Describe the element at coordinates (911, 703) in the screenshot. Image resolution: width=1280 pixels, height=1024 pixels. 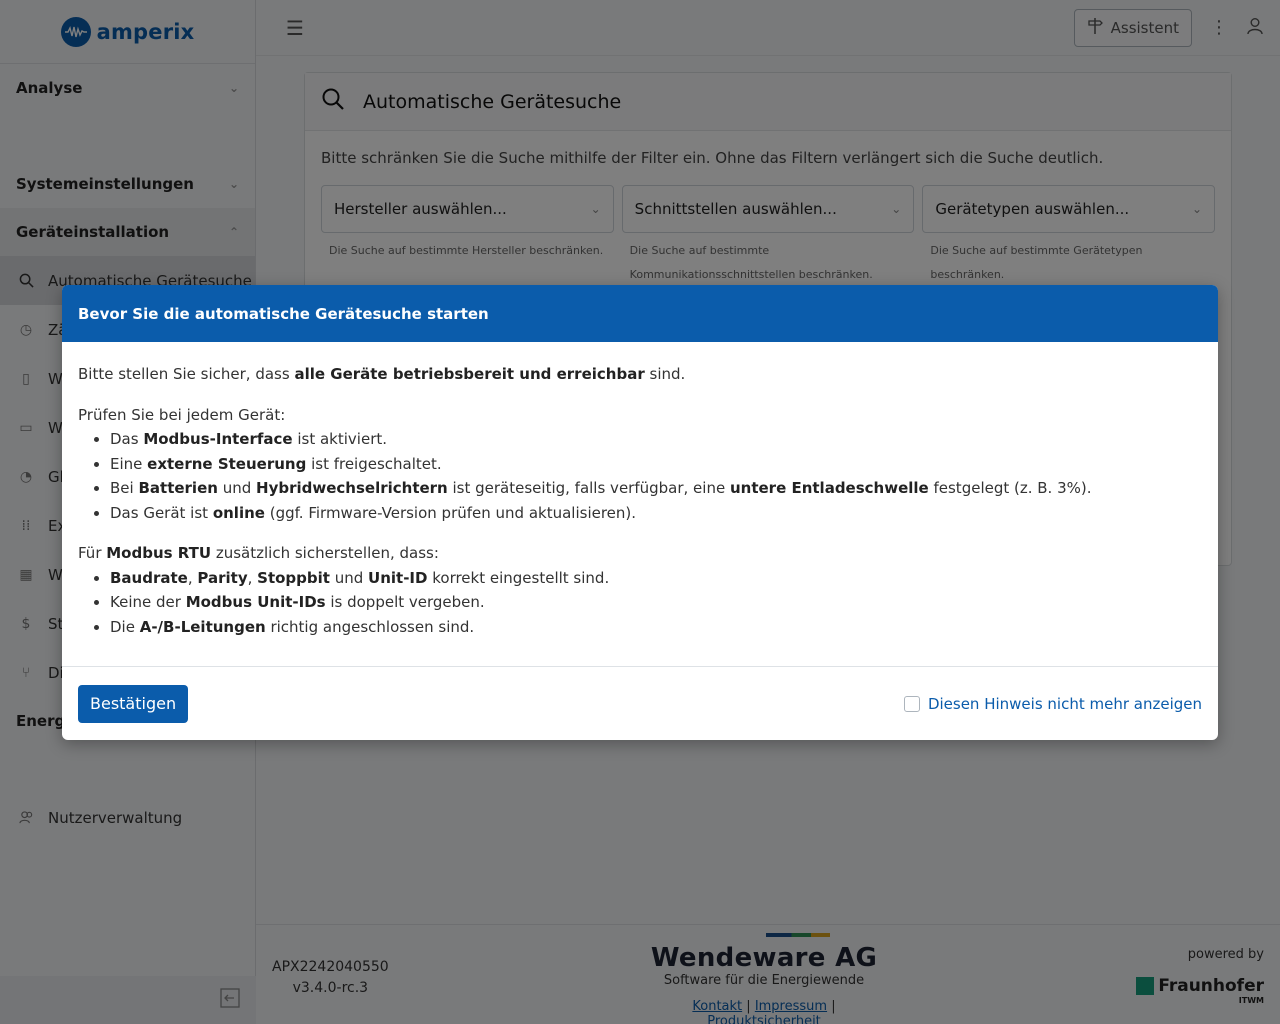
I see `dont-show-again-checkbox` at that location.